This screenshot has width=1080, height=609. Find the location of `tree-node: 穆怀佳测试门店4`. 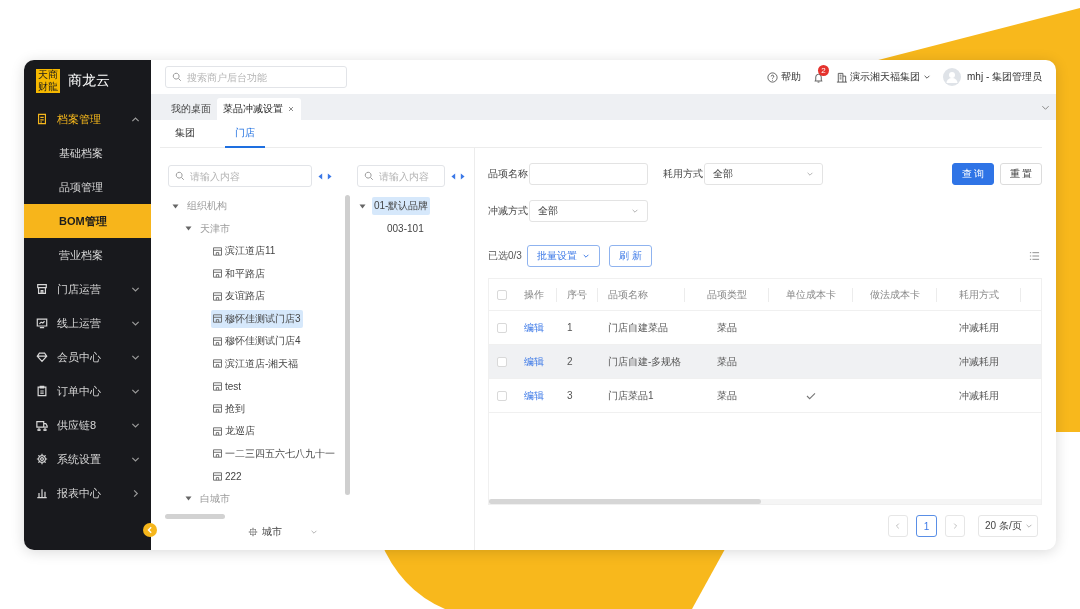

tree-node: 穆怀佳测试门店4 is located at coordinates (257, 341).